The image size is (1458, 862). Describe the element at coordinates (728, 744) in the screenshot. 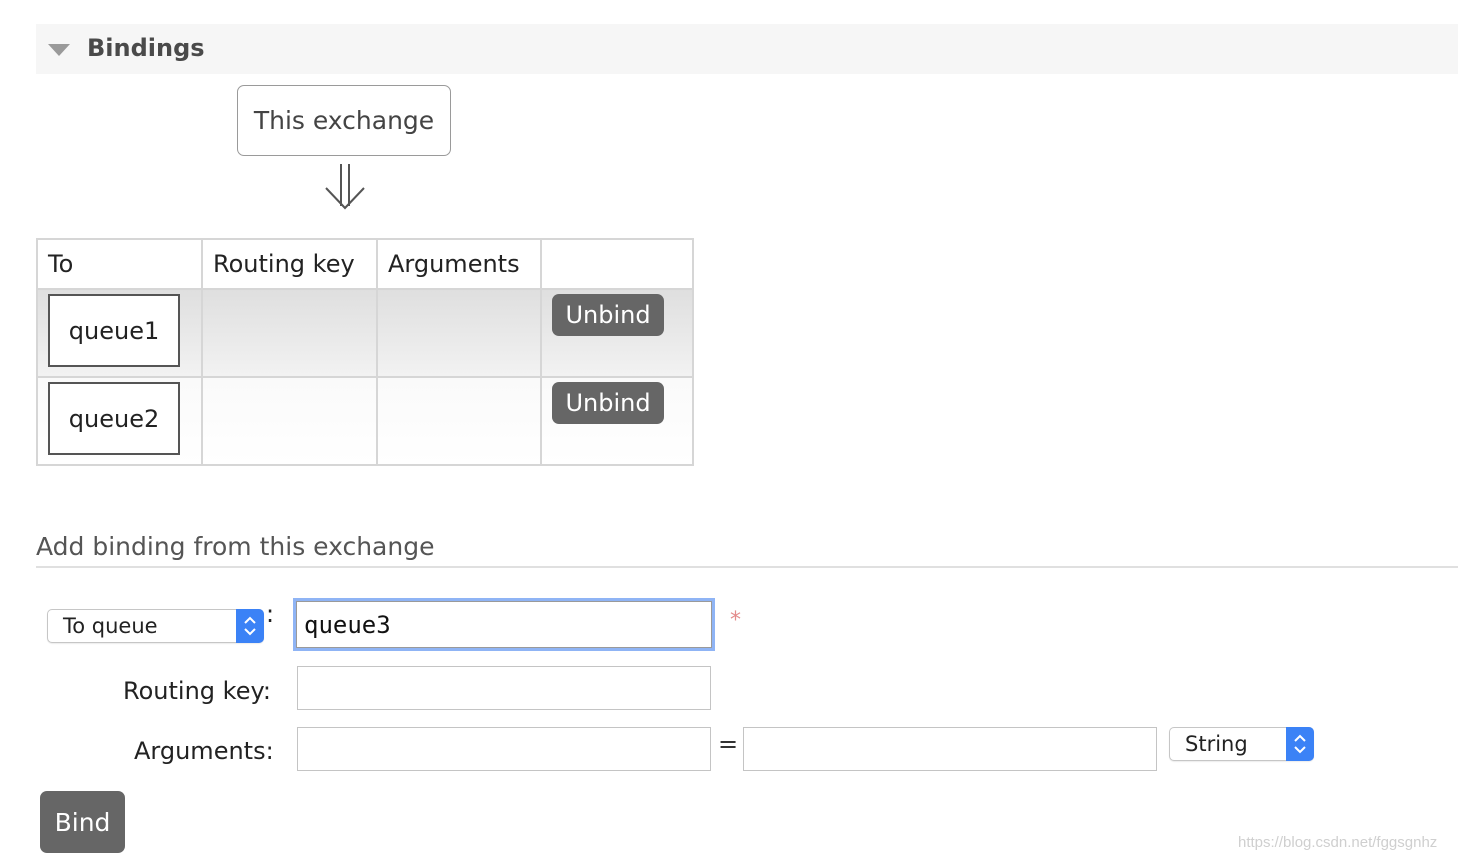

I see `equals-sign: =` at that location.